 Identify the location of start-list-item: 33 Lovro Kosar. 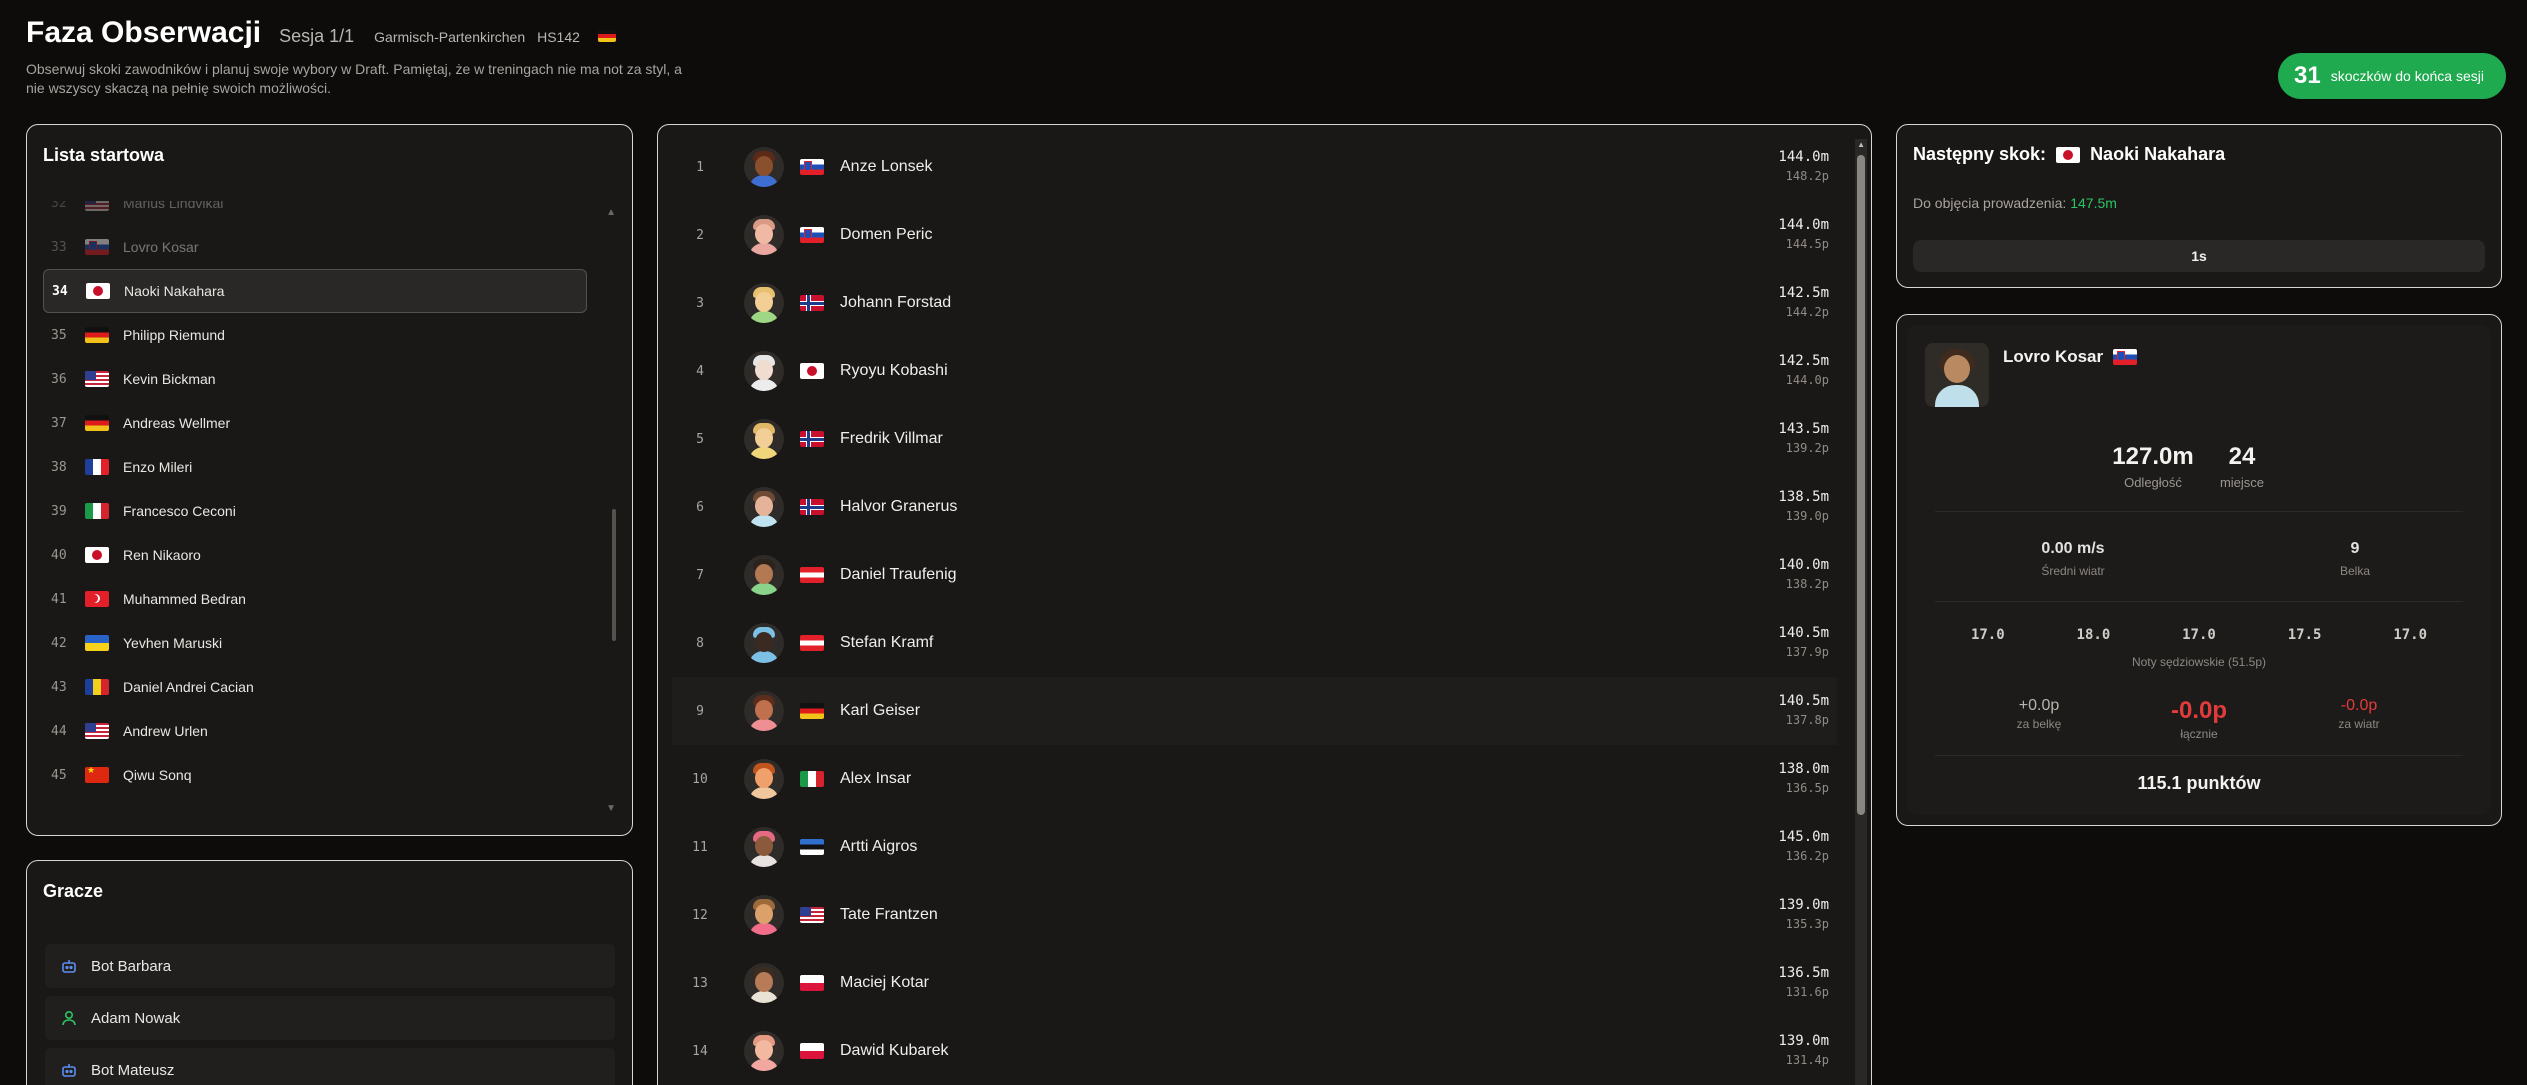
(328, 247).